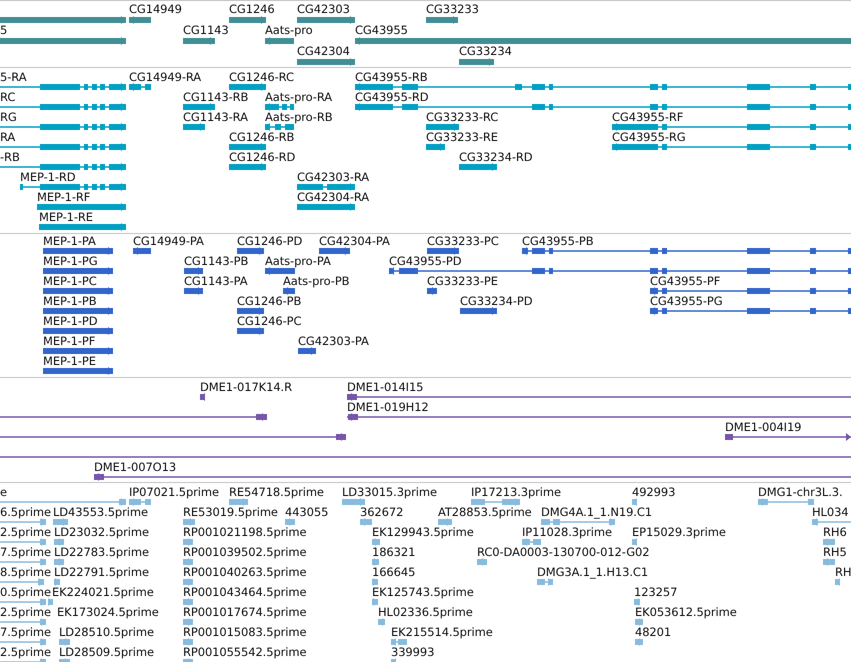  Describe the element at coordinates (333, 177) in the screenshot. I see `feature-label: CG42303-RA` at that location.